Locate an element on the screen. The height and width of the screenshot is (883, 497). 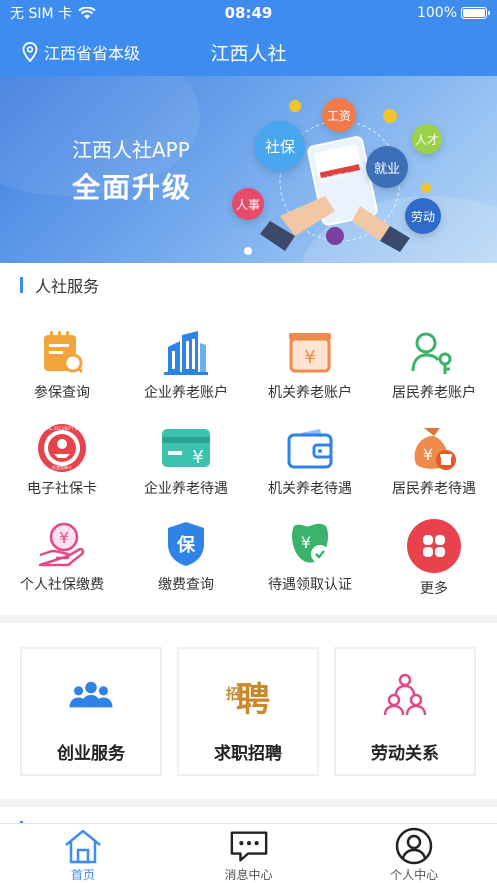
status-right: 100% is located at coordinates (453, 13).